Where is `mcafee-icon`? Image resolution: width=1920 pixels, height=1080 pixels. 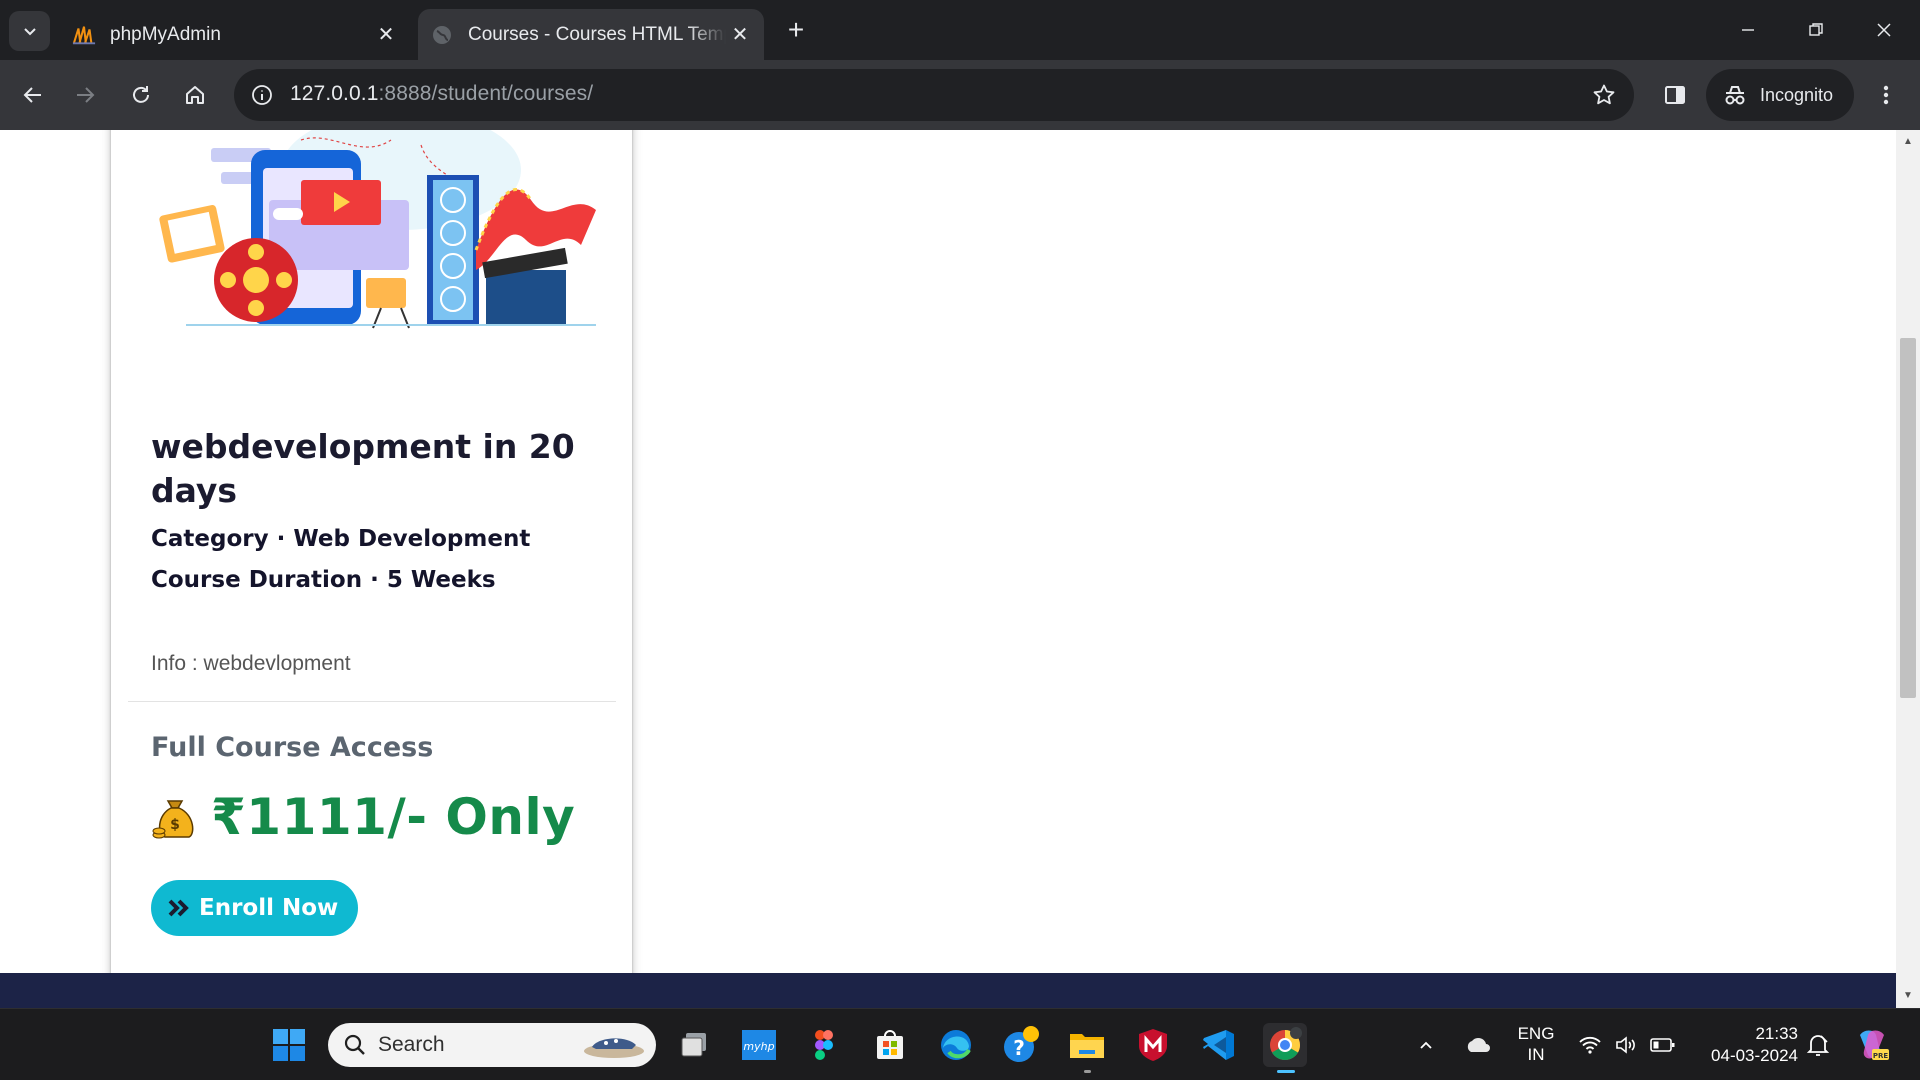
mcafee-icon is located at coordinates (1153, 1045).